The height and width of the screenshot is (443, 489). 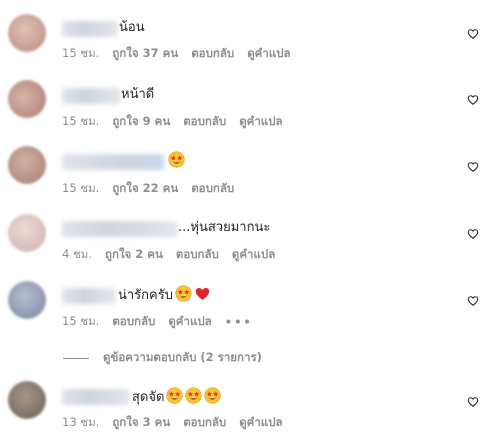 What do you see at coordinates (164, 322) in the screenshot?
I see `comment-meta: 15 ชม. ตอบกลับ ดูคำแปล •••` at bounding box center [164, 322].